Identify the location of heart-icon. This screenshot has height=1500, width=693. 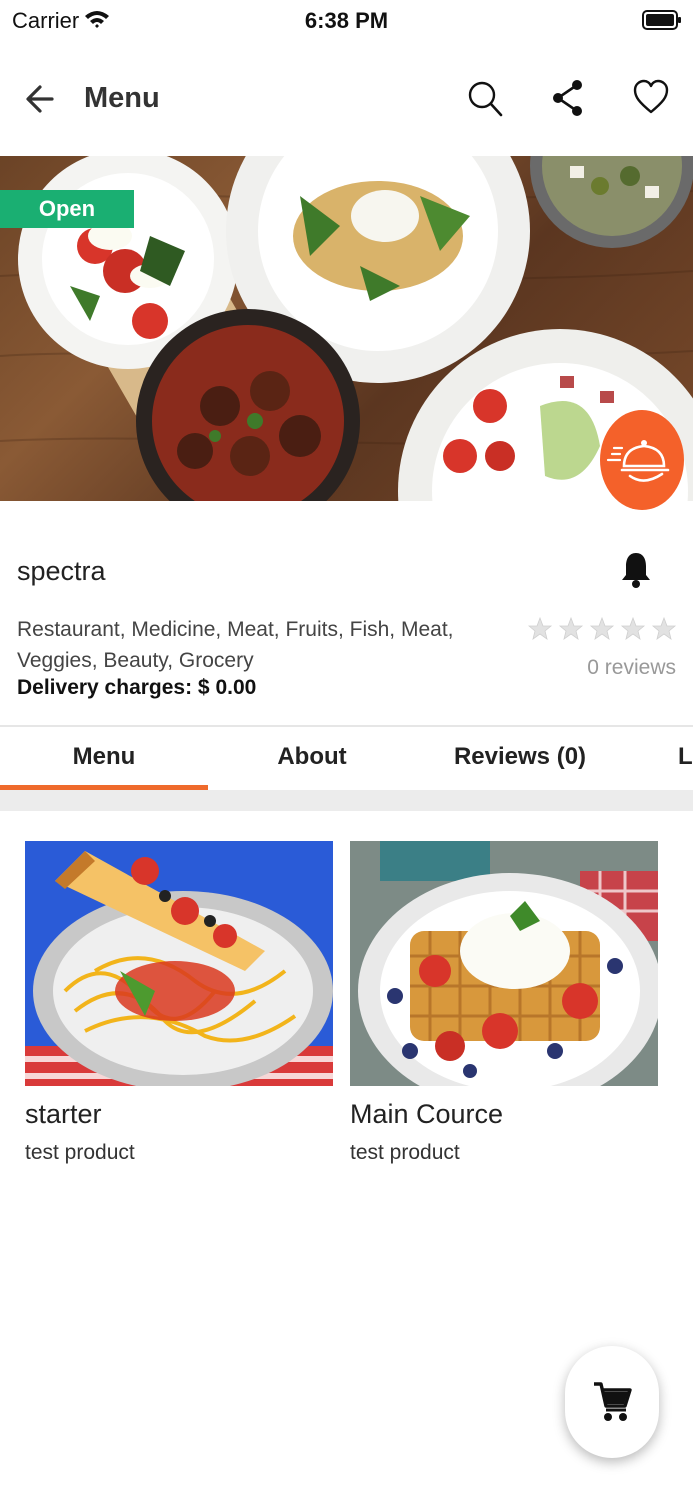
(651, 98).